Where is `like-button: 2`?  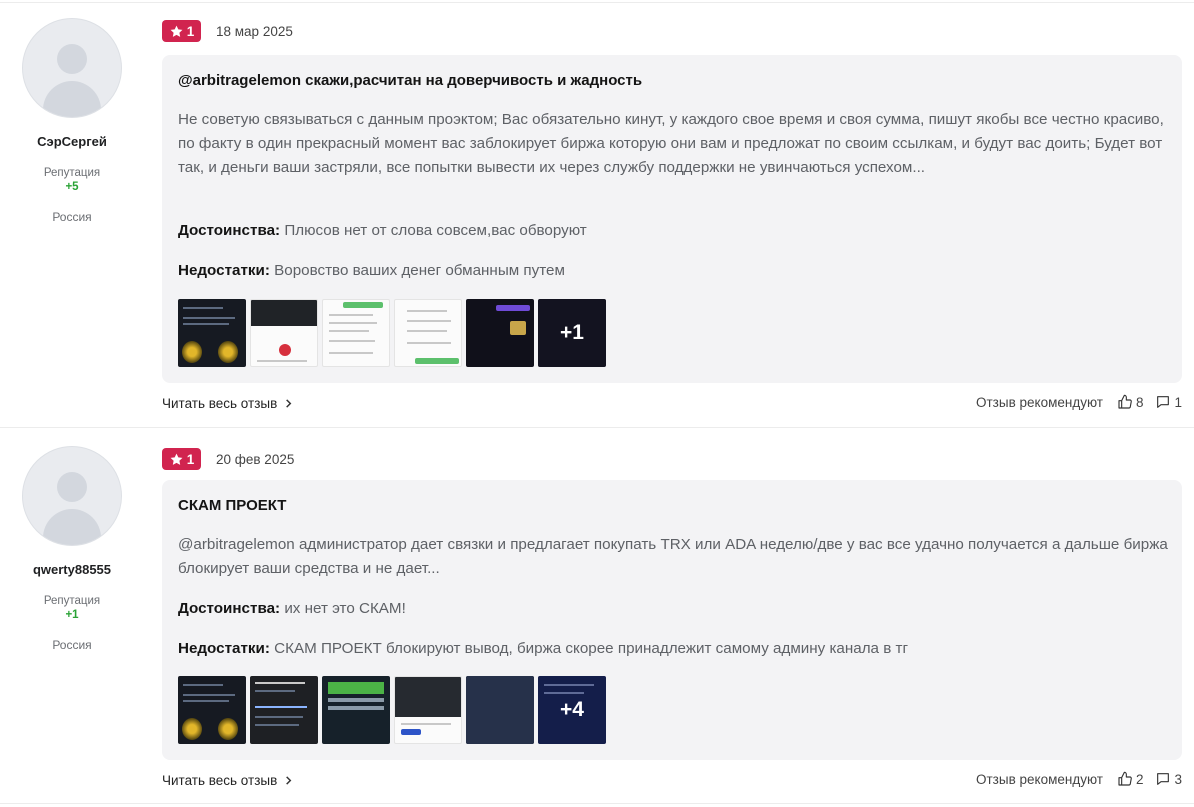 like-button: 2 is located at coordinates (1130, 779).